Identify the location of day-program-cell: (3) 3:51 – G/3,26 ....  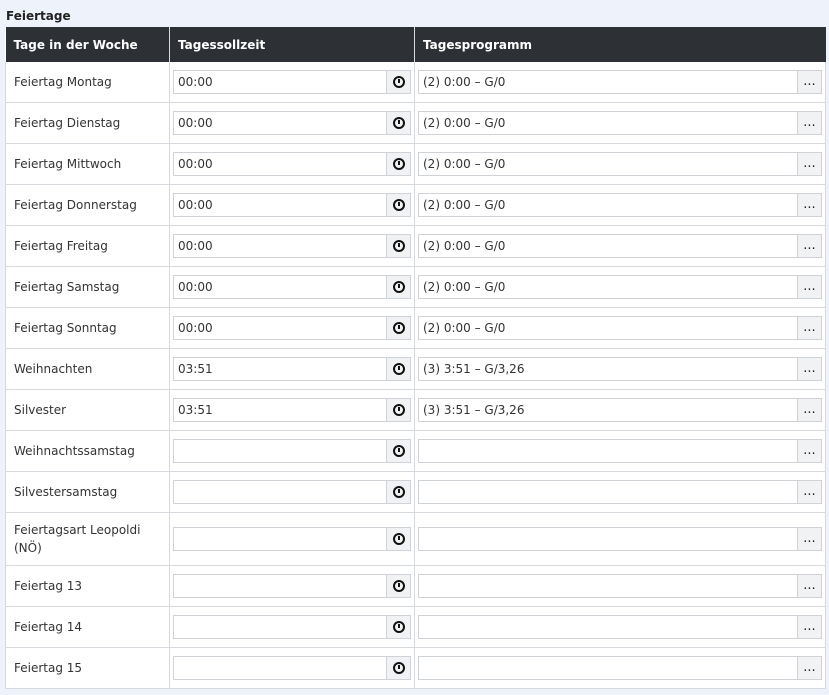
(620, 410).